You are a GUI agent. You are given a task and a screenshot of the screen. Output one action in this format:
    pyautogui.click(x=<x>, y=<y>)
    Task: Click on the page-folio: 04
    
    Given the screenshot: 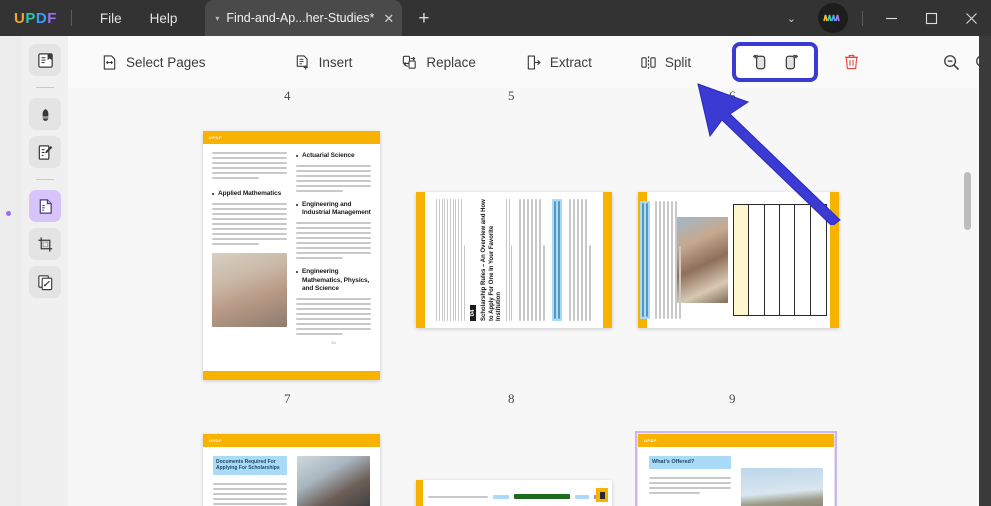 What is the action you would take?
    pyautogui.click(x=333, y=342)
    